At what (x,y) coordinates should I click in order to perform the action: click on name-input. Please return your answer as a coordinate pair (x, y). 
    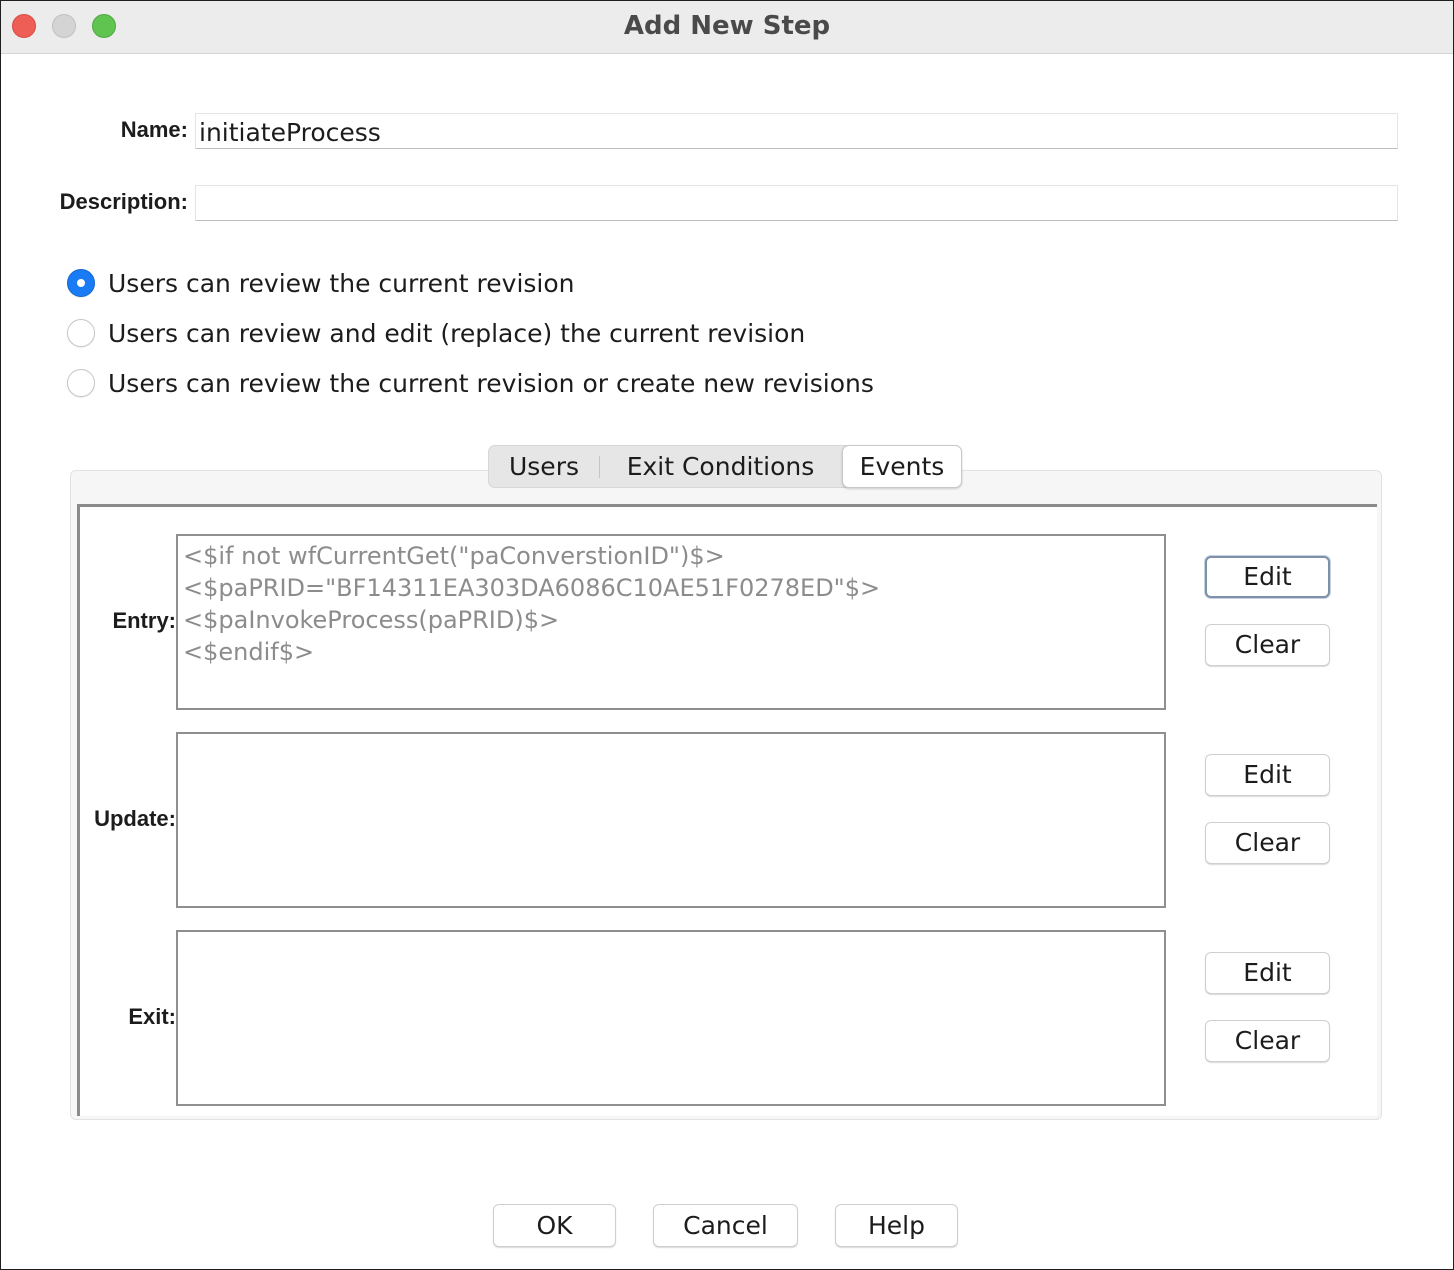
    Looking at the image, I should click on (796, 131).